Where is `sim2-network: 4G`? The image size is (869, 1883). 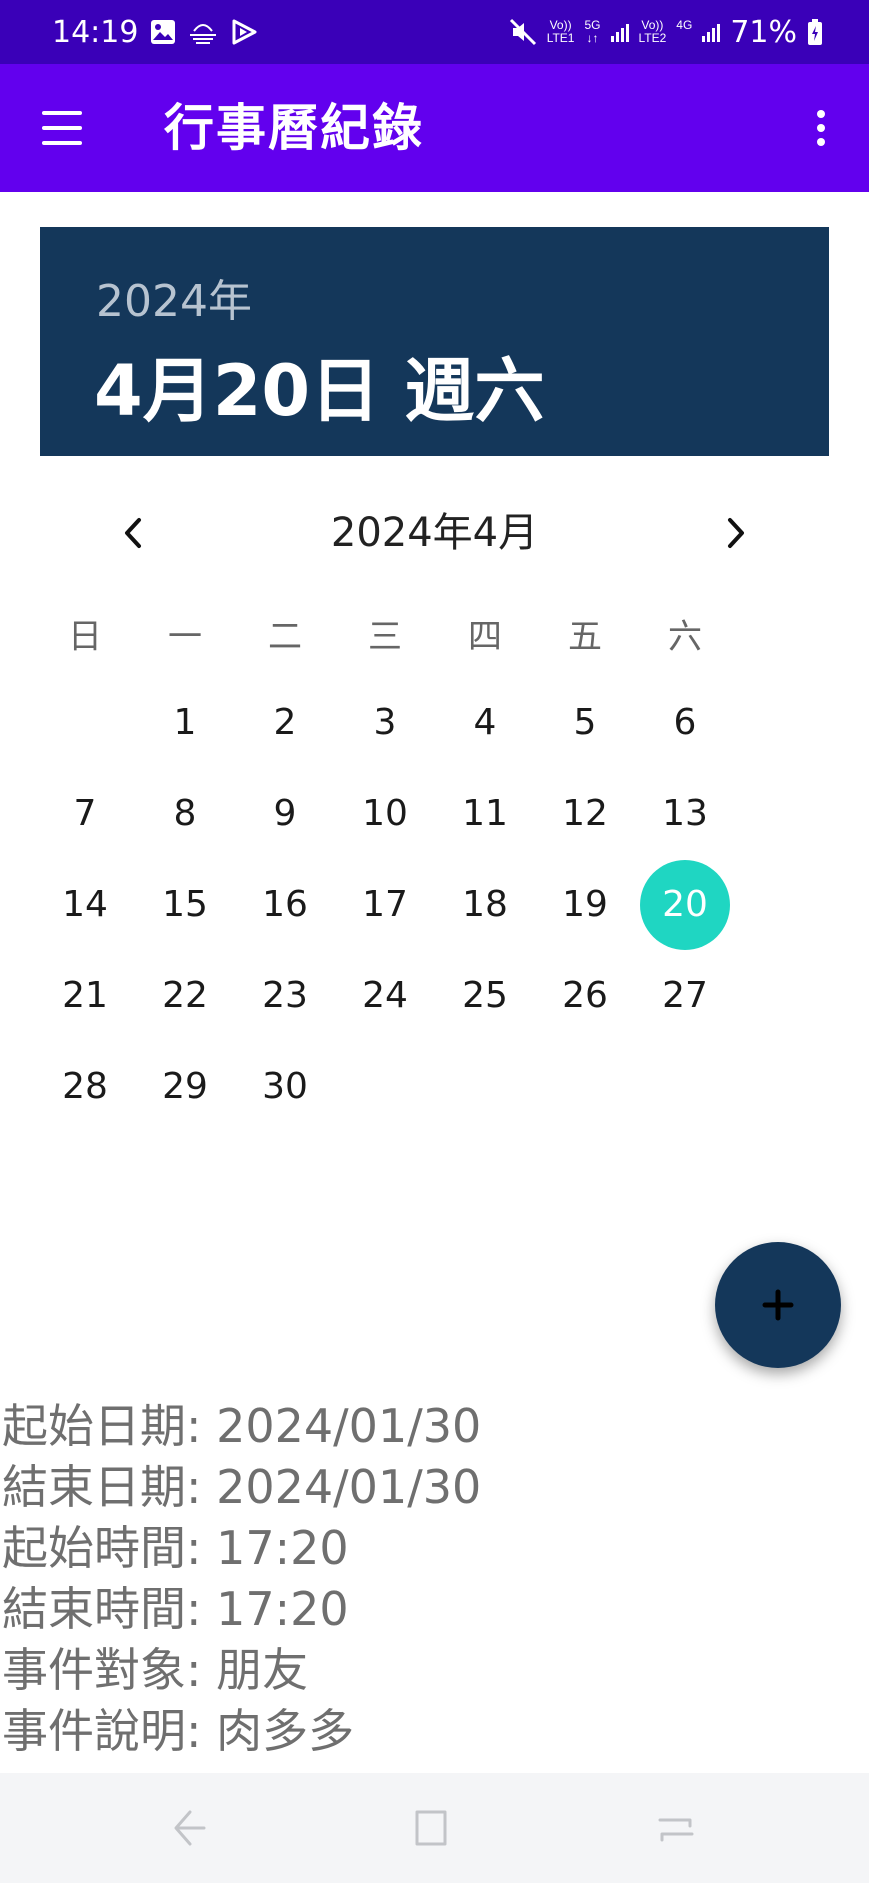 sim2-network: 4G is located at coordinates (684, 32).